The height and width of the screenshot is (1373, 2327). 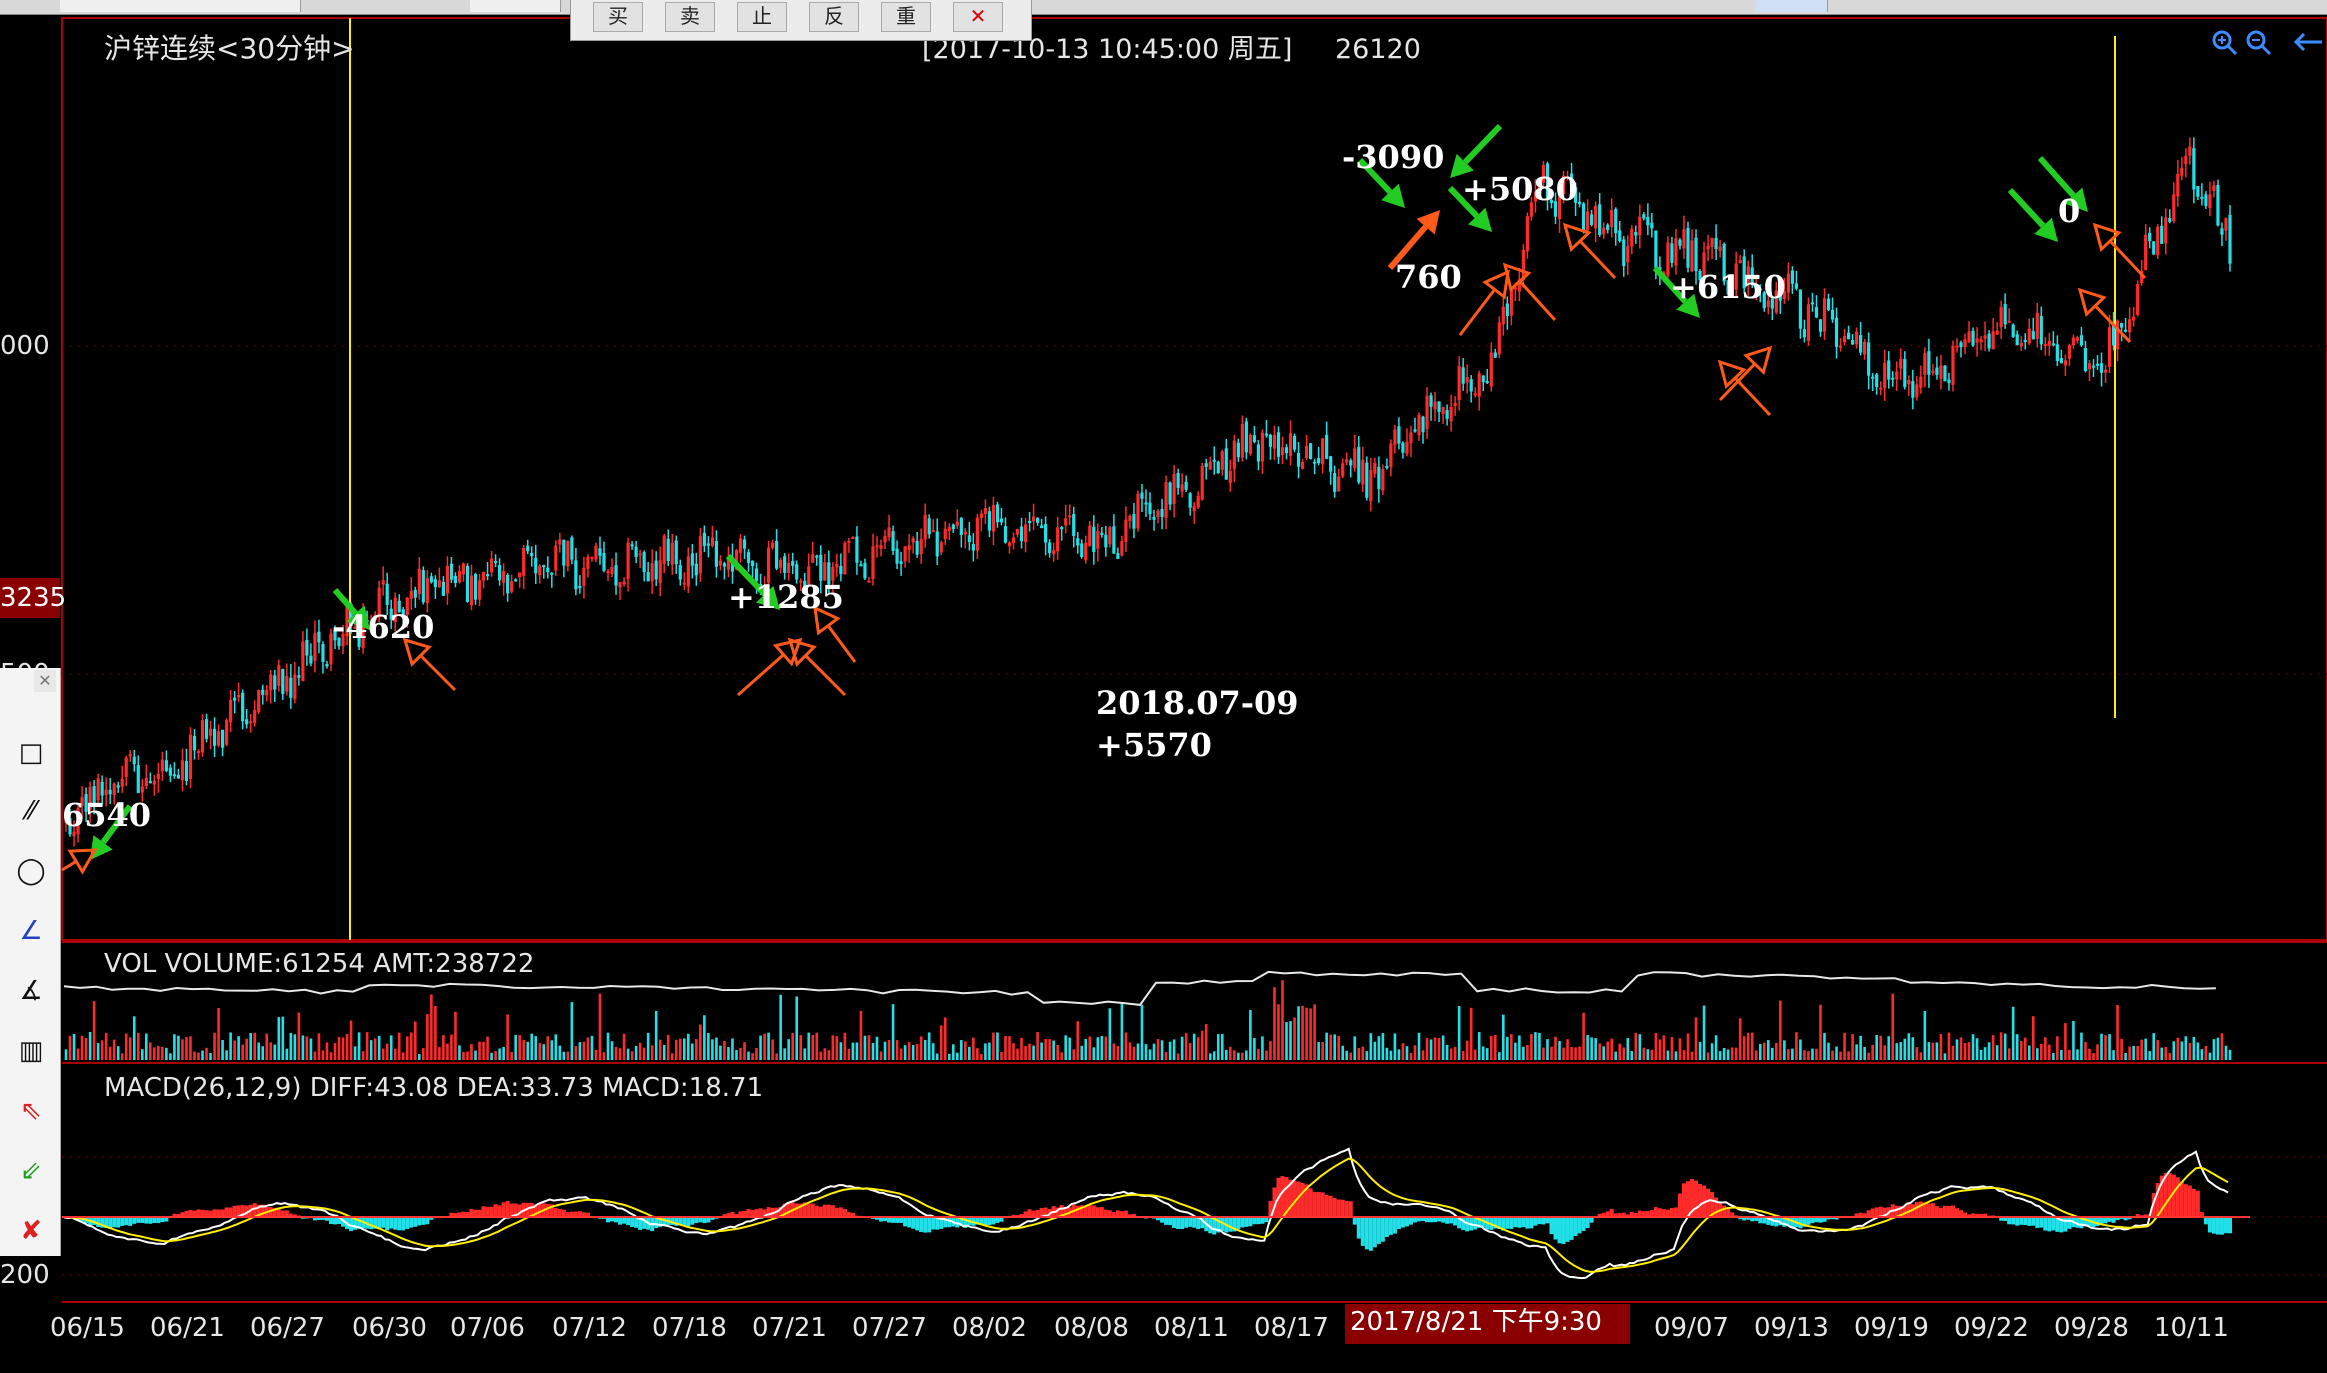 What do you see at coordinates (31, 811) in the screenshot?
I see `line-tool-icon: ⁄⁄` at bounding box center [31, 811].